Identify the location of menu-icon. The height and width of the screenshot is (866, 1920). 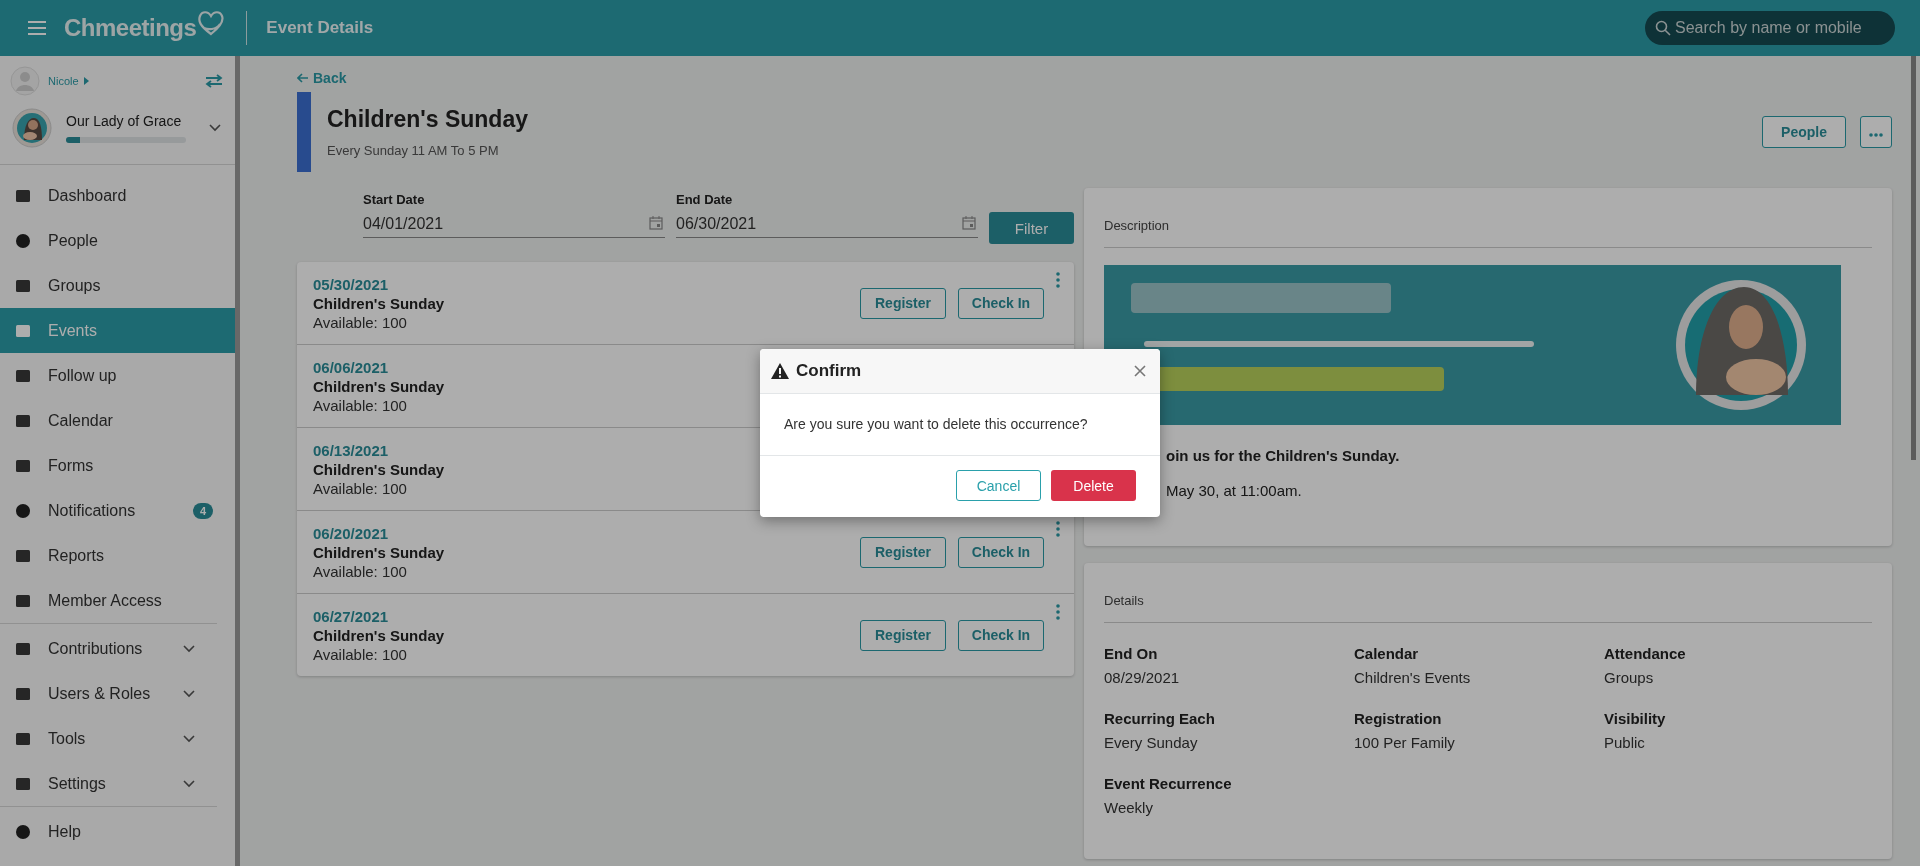
(37, 28).